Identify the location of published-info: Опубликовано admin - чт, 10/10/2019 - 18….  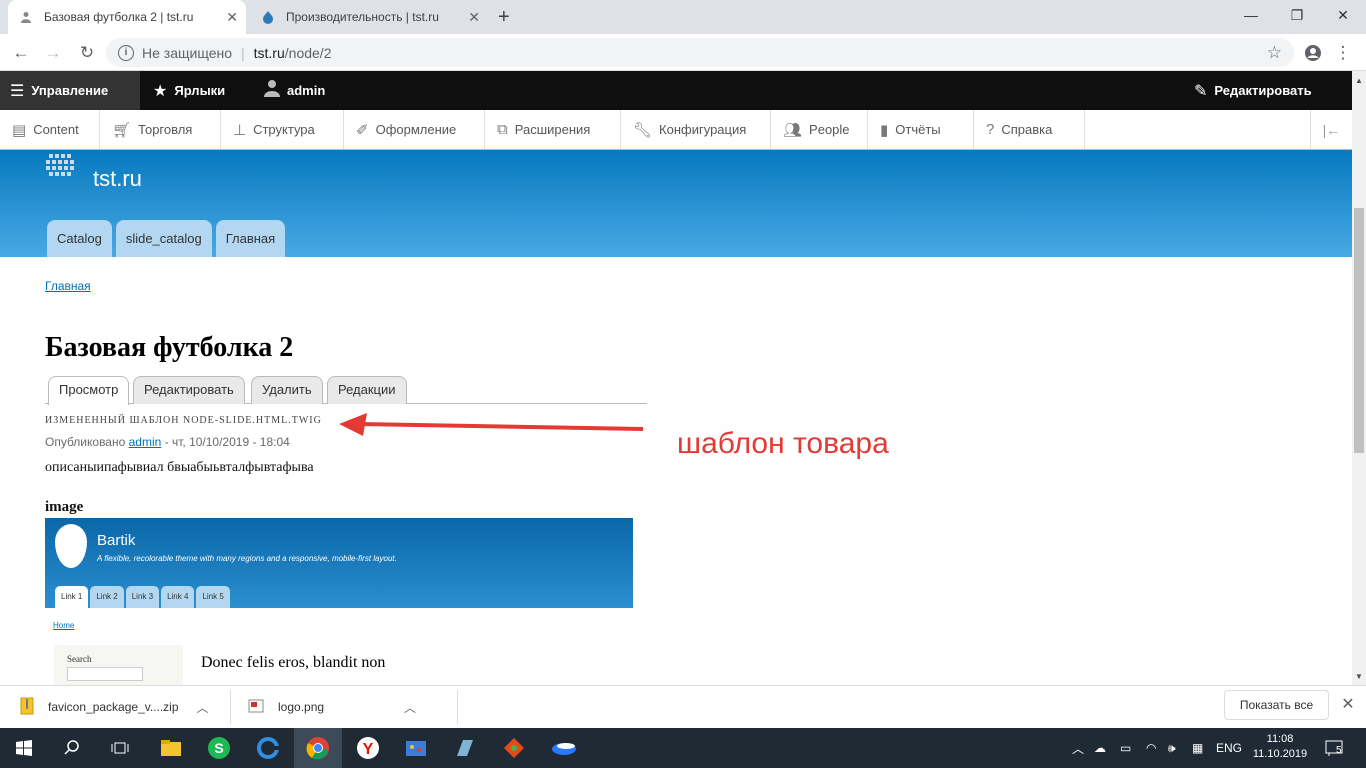
(167, 442).